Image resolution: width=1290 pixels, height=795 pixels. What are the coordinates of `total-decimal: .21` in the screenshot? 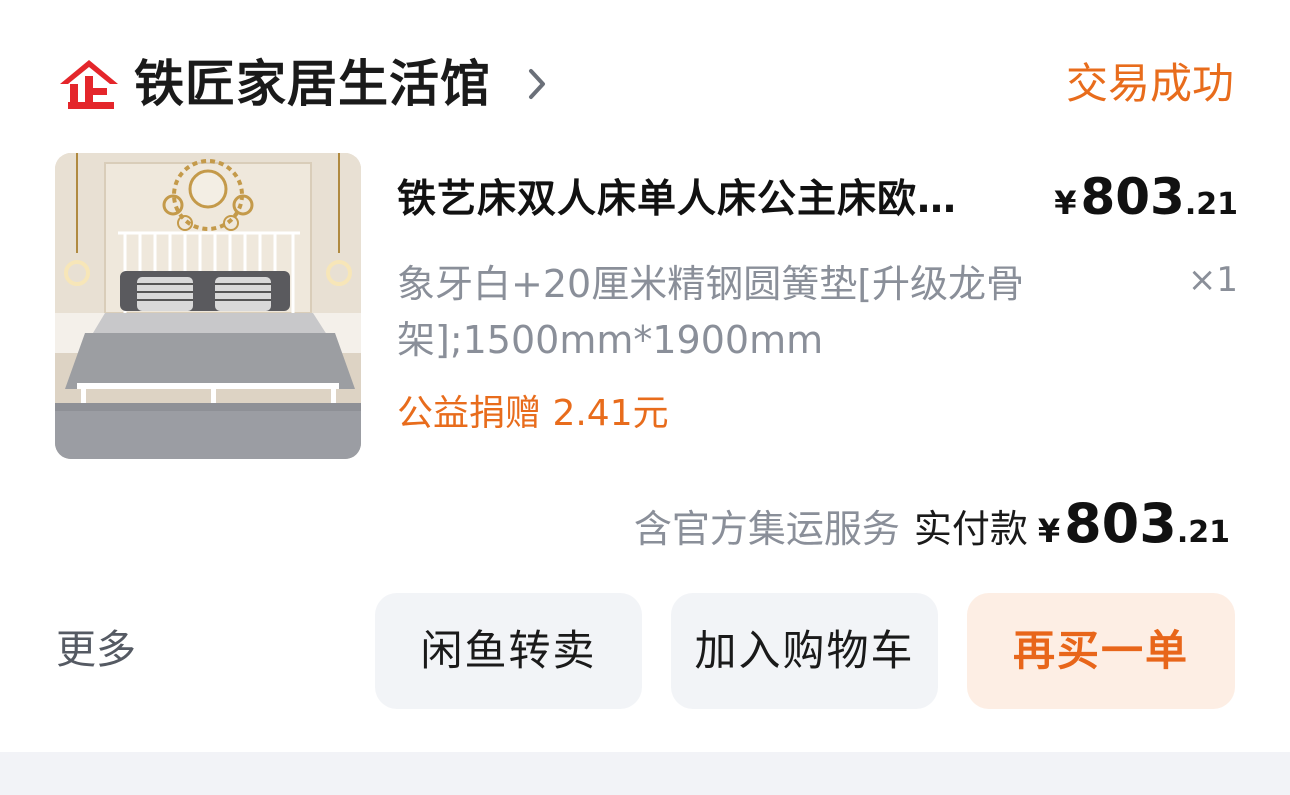 It's located at (1203, 532).